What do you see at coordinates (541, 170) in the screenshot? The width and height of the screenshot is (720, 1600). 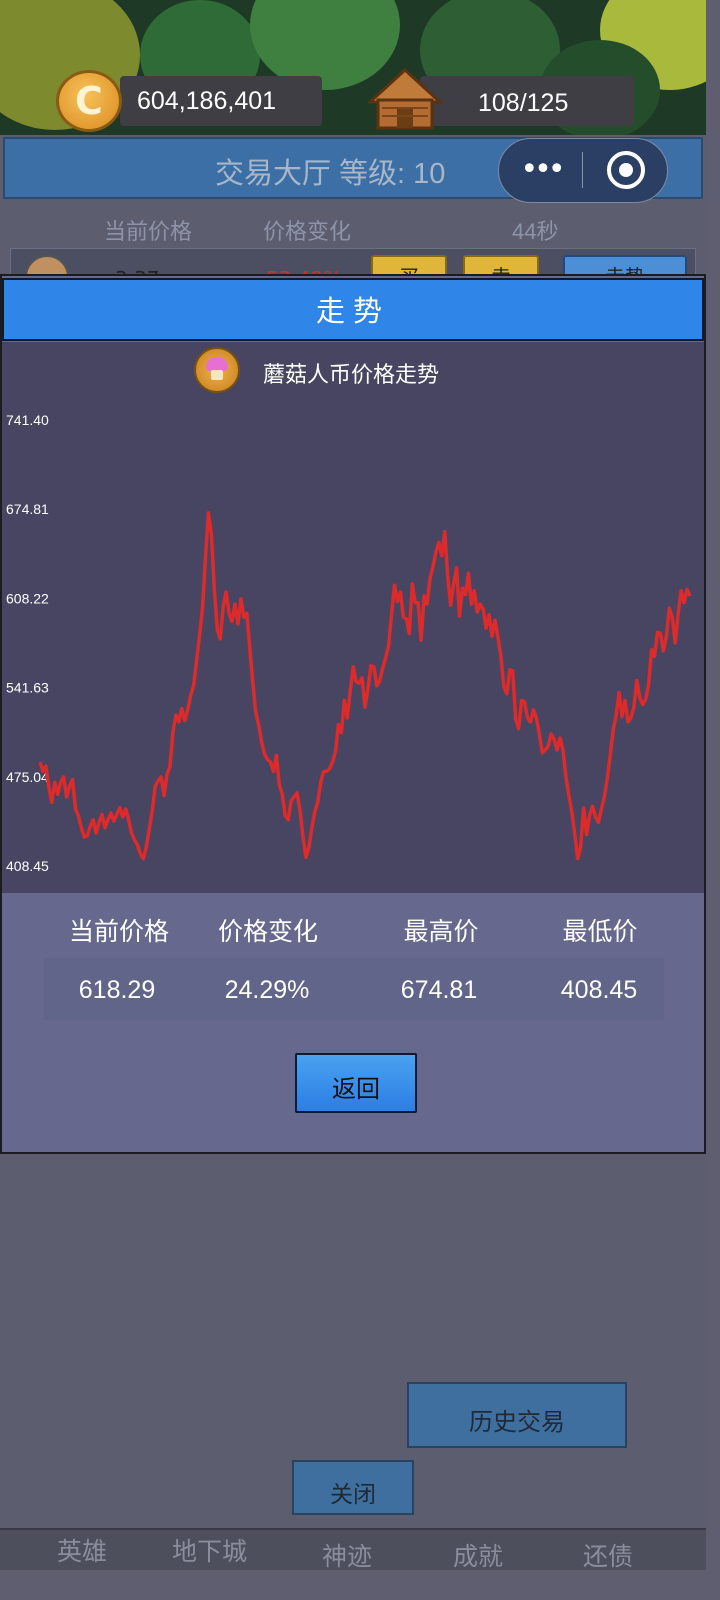 I see `more-options-icon: •••` at bounding box center [541, 170].